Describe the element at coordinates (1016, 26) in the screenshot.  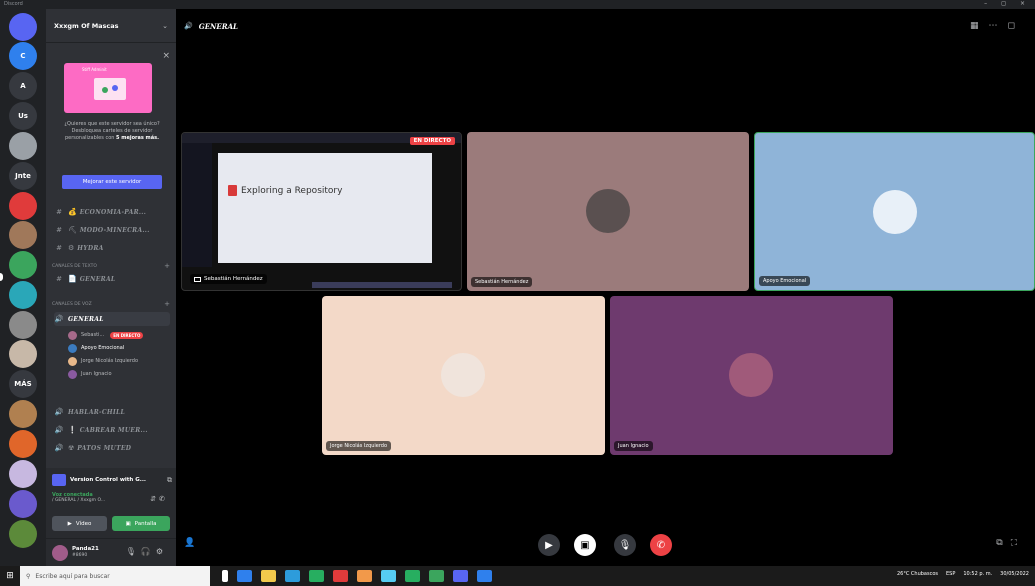
I see `popout-icon: ◻` at that location.